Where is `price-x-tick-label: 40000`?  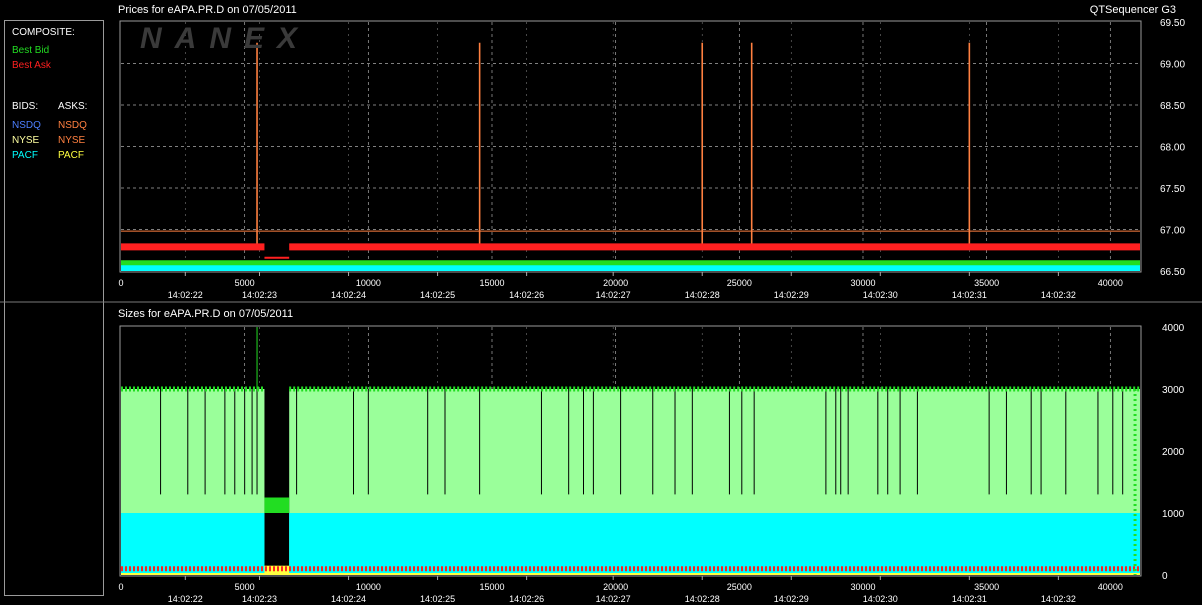 price-x-tick-label: 40000 is located at coordinates (1110, 283).